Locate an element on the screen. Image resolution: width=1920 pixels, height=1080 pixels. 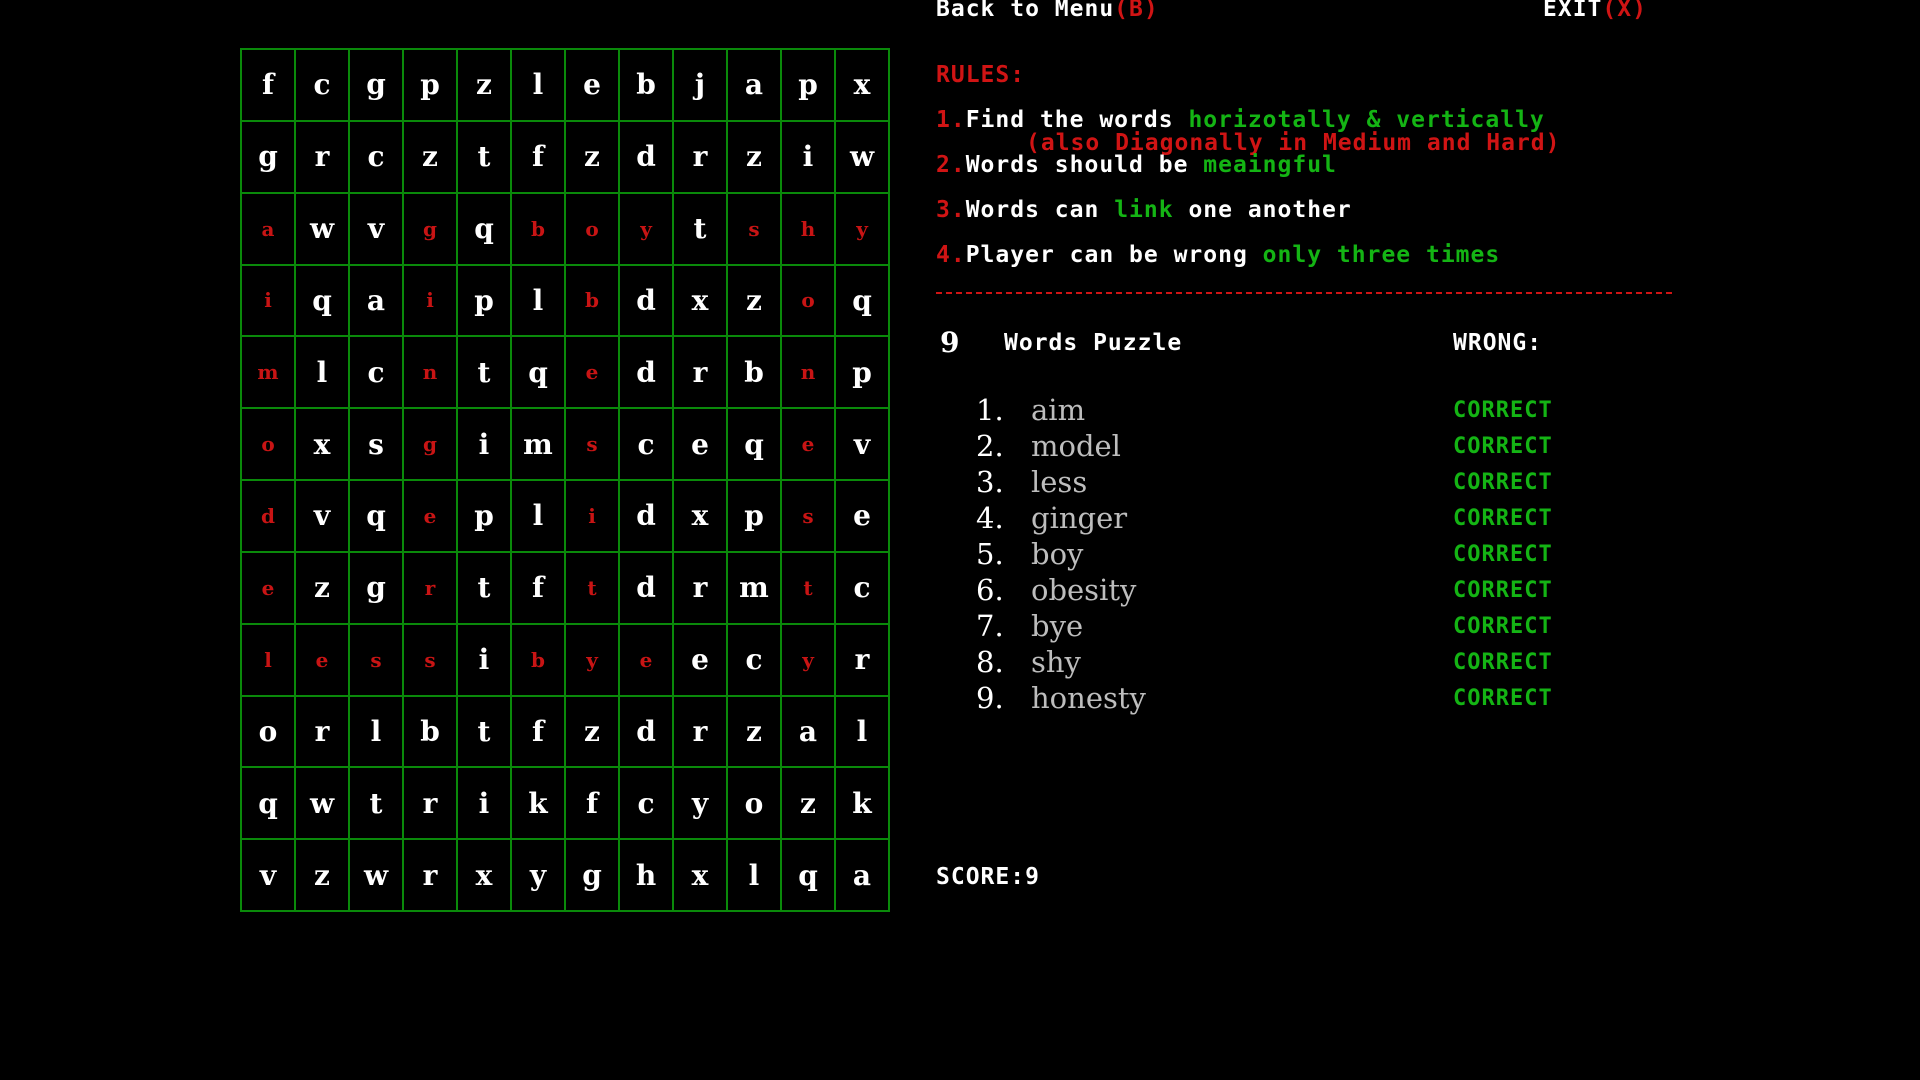
grid-cell: h is located at coordinates (646, 875).